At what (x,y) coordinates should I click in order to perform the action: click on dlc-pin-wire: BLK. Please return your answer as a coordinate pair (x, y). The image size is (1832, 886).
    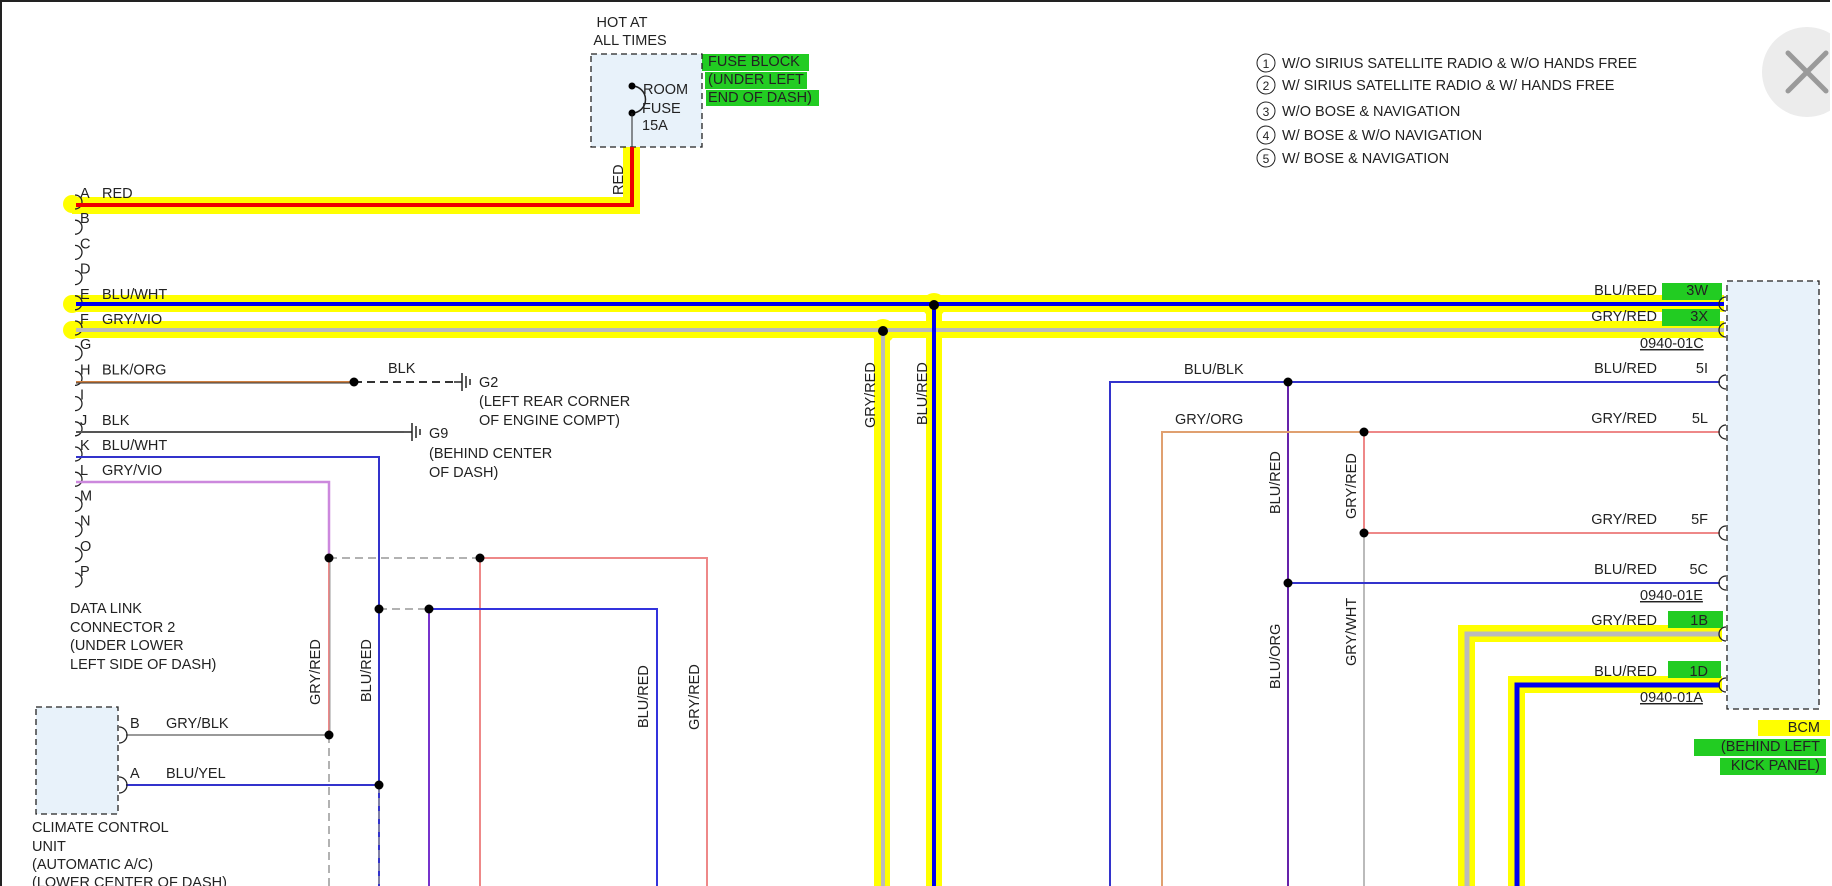
    Looking at the image, I should click on (116, 421).